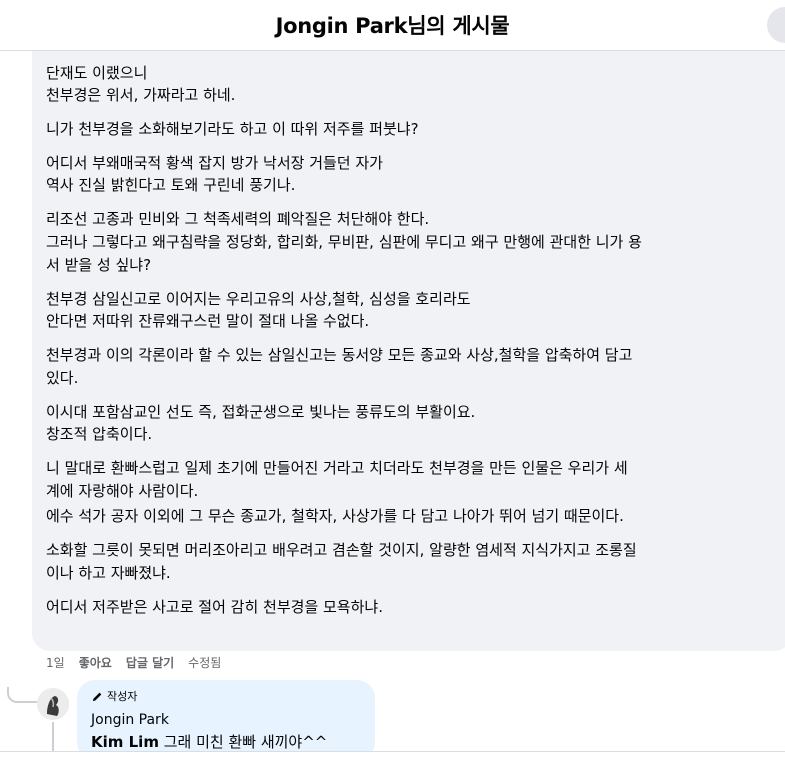  What do you see at coordinates (205, 663) in the screenshot?
I see `edited-label: 수정됨` at bounding box center [205, 663].